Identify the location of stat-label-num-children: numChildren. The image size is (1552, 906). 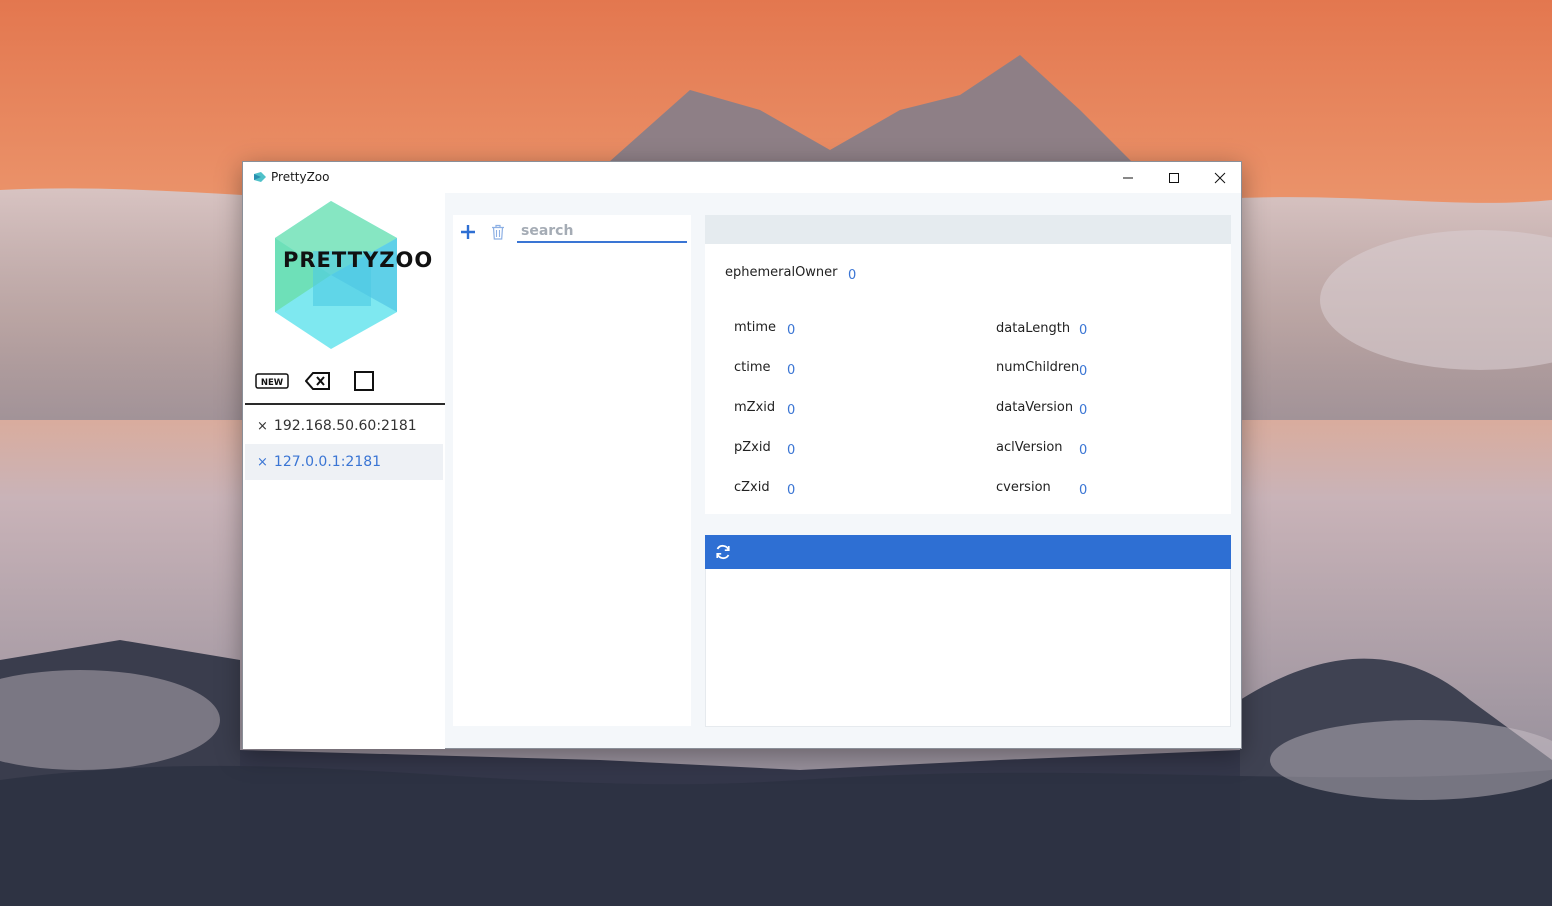
(1038, 367).